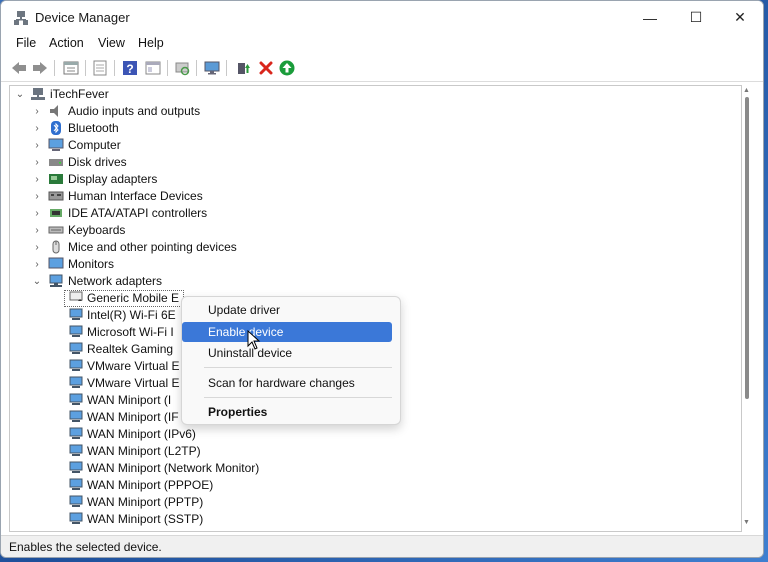 The height and width of the screenshot is (562, 768). I want to click on speaker-icon, so click(54, 111).